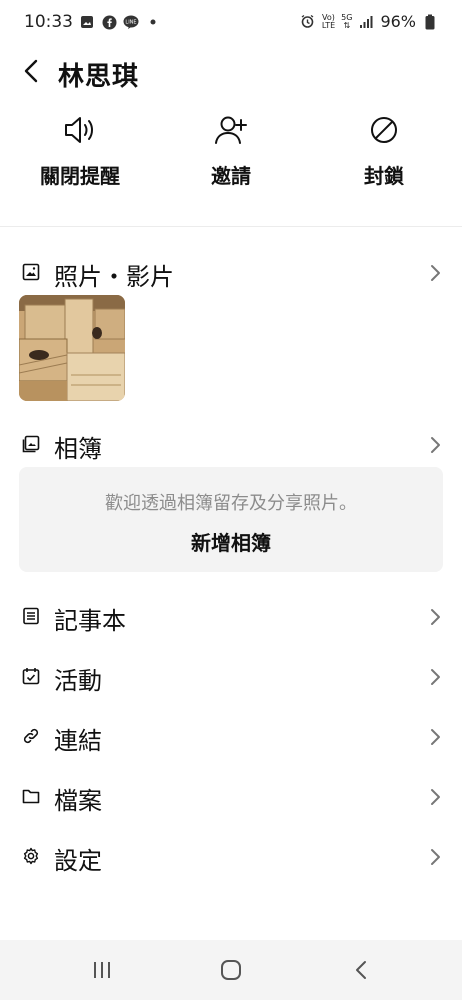  Describe the element at coordinates (31, 616) in the screenshot. I see `note-icon` at that location.